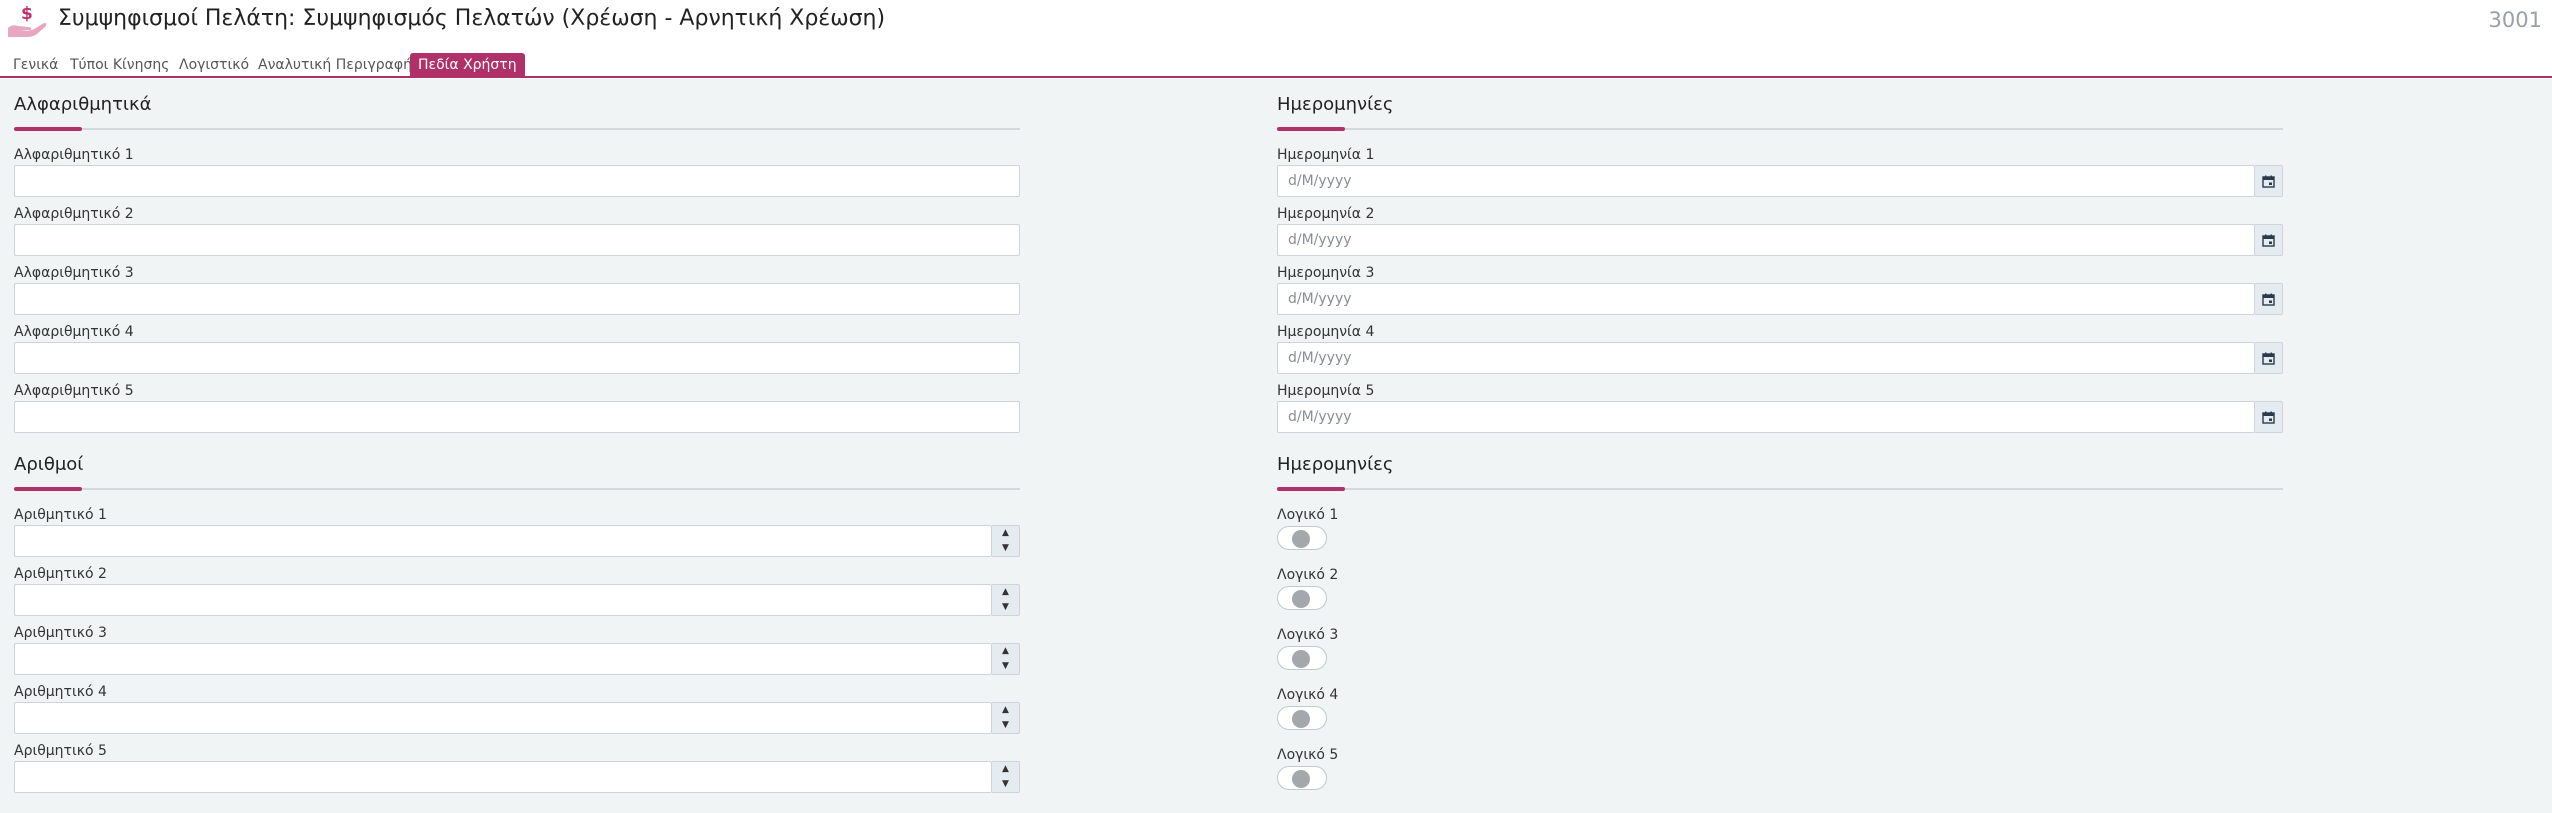 Image resolution: width=2552 pixels, height=813 pixels. What do you see at coordinates (1335, 464) in the screenshot?
I see `section-title-booleans: Ημερομηνίες` at bounding box center [1335, 464].